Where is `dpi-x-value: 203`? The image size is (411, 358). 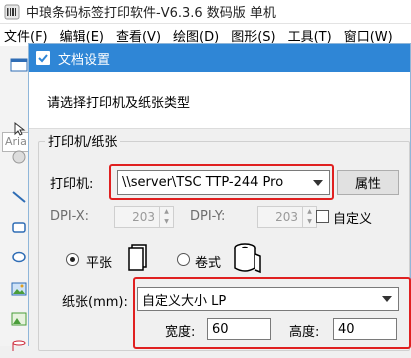
dpi-x-value: 203 is located at coordinates (143, 217).